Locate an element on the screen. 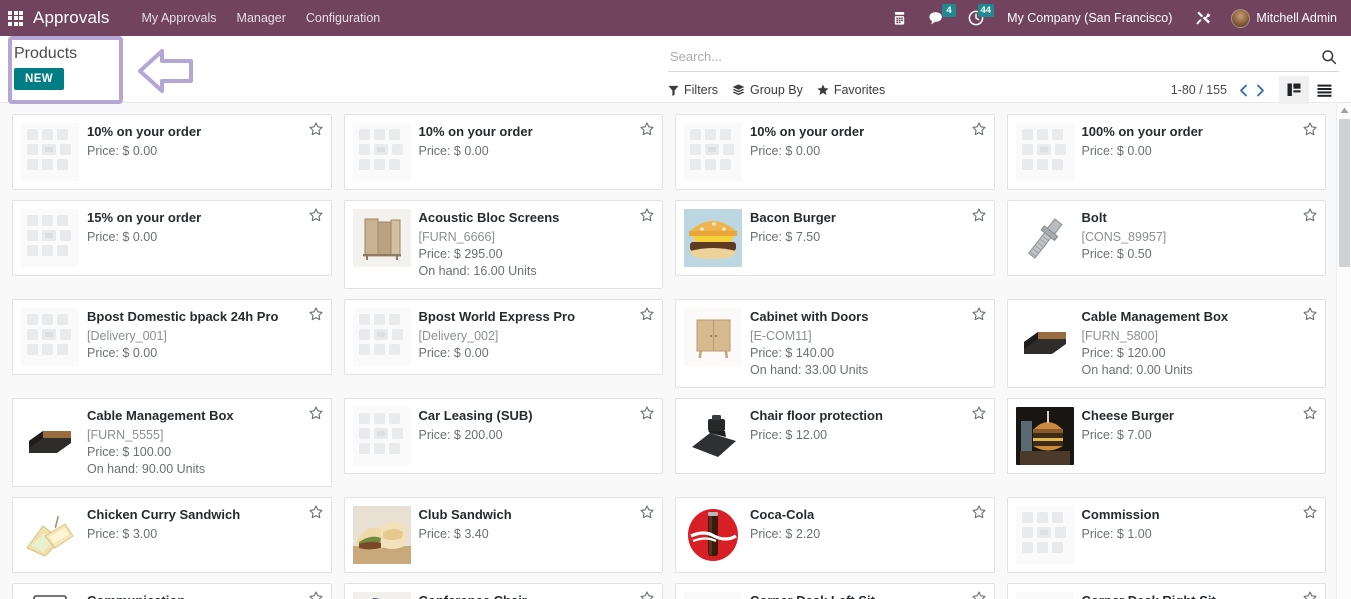 This screenshot has width=1351, height=599. product-price: Price: $ 0.00 is located at coordinates (453, 353).